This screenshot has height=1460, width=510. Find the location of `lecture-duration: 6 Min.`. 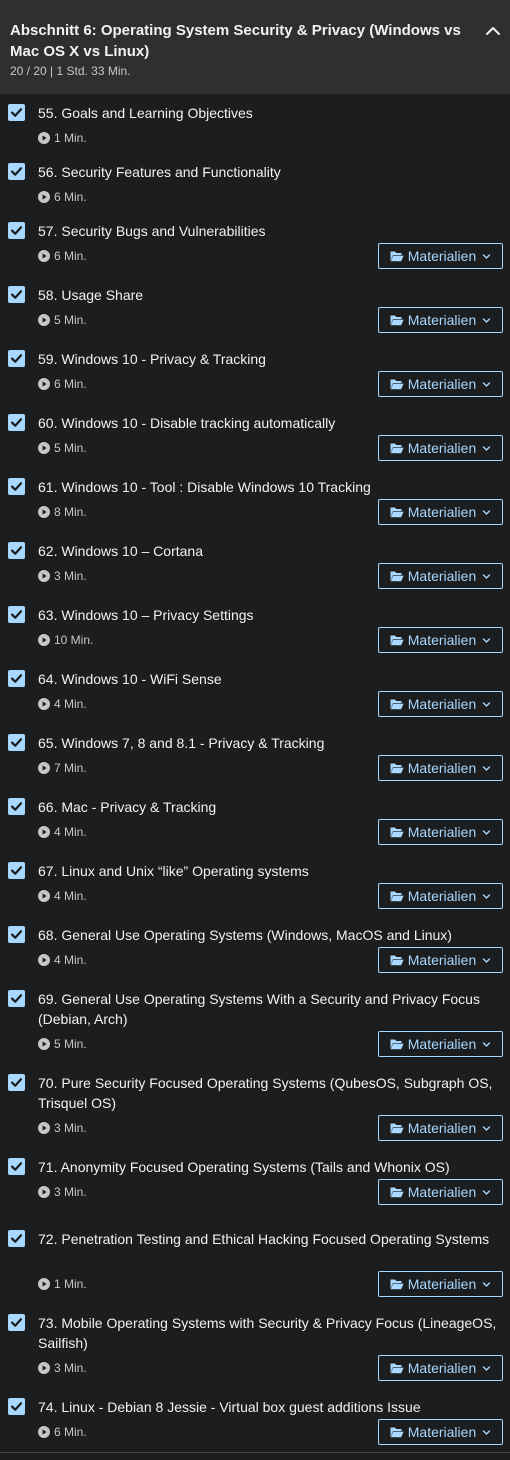

lecture-duration: 6 Min. is located at coordinates (70, 256).